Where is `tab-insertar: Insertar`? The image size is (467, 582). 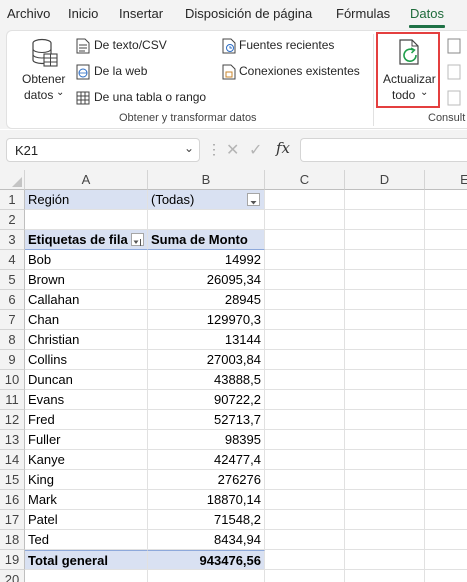 tab-insertar: Insertar is located at coordinates (141, 13).